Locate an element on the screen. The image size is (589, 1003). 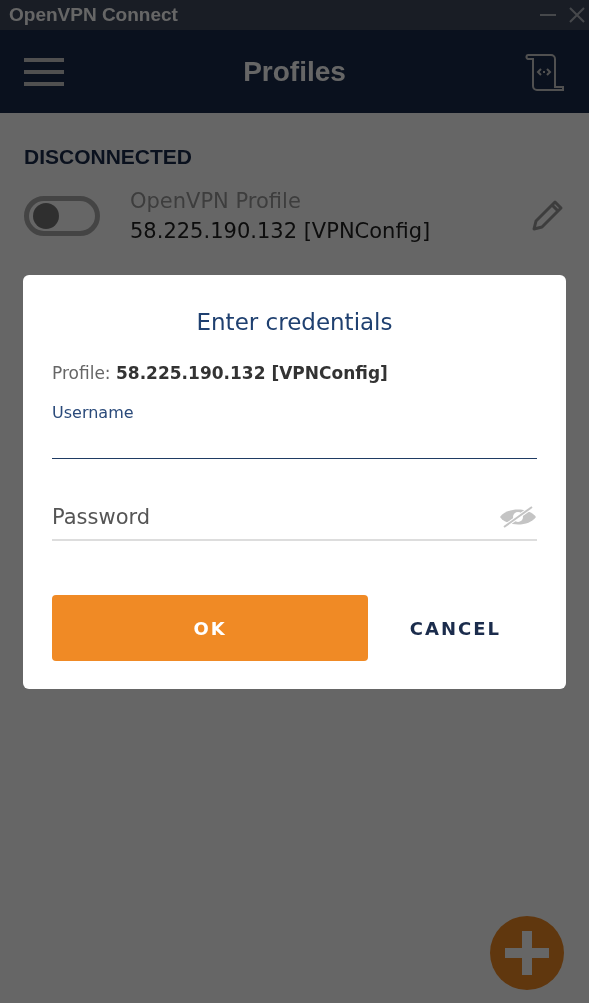
page-title: Profiles is located at coordinates (294, 71).